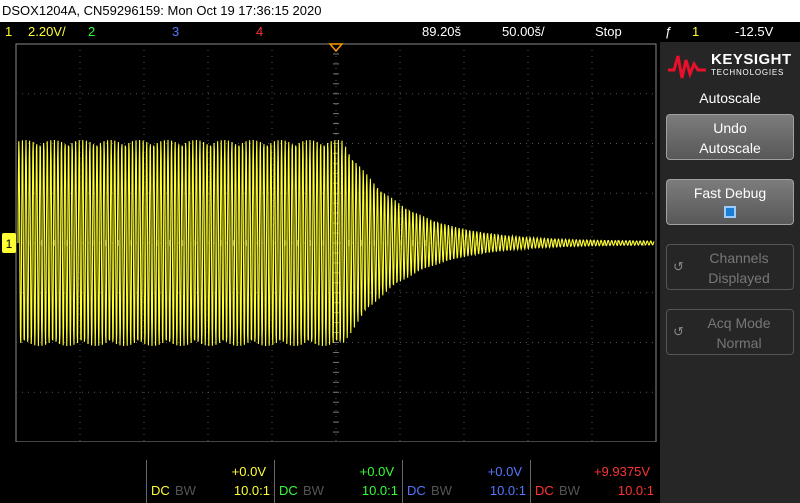 This screenshot has width=800, height=503. What do you see at coordinates (569, 490) in the screenshot?
I see `ch4-bw: BW` at bounding box center [569, 490].